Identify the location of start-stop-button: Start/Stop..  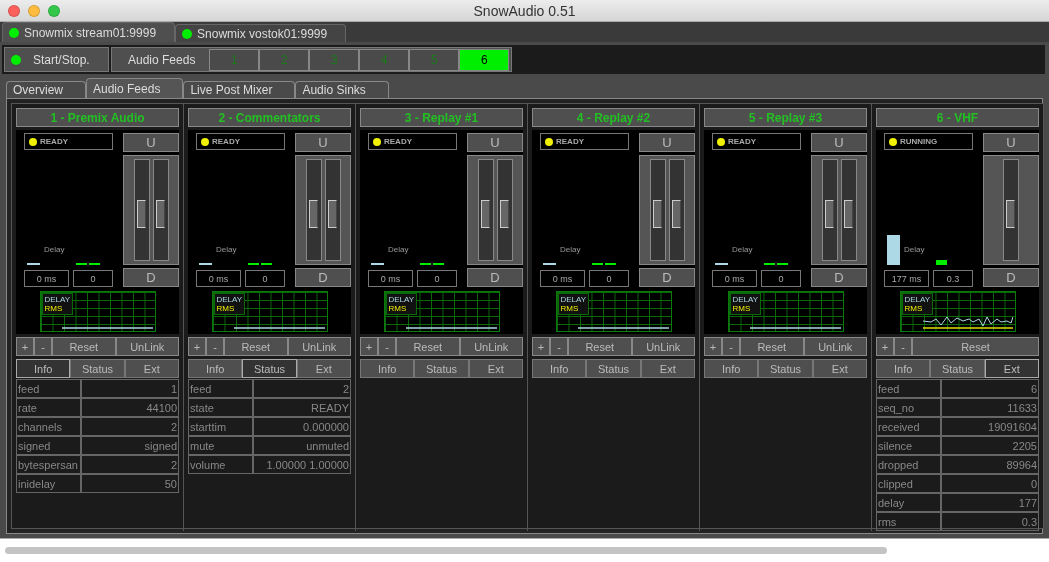
(56, 59).